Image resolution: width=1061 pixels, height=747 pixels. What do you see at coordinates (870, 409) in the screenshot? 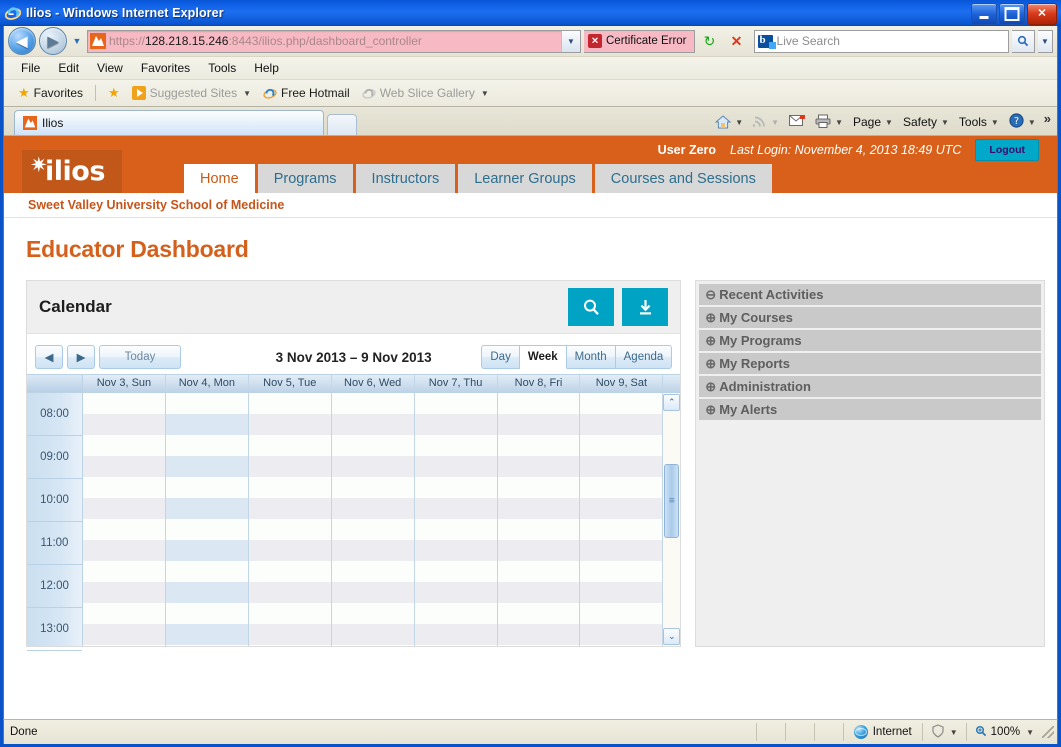
I see `sidebar-item-my-alerts: ⊕ My Alerts` at bounding box center [870, 409].